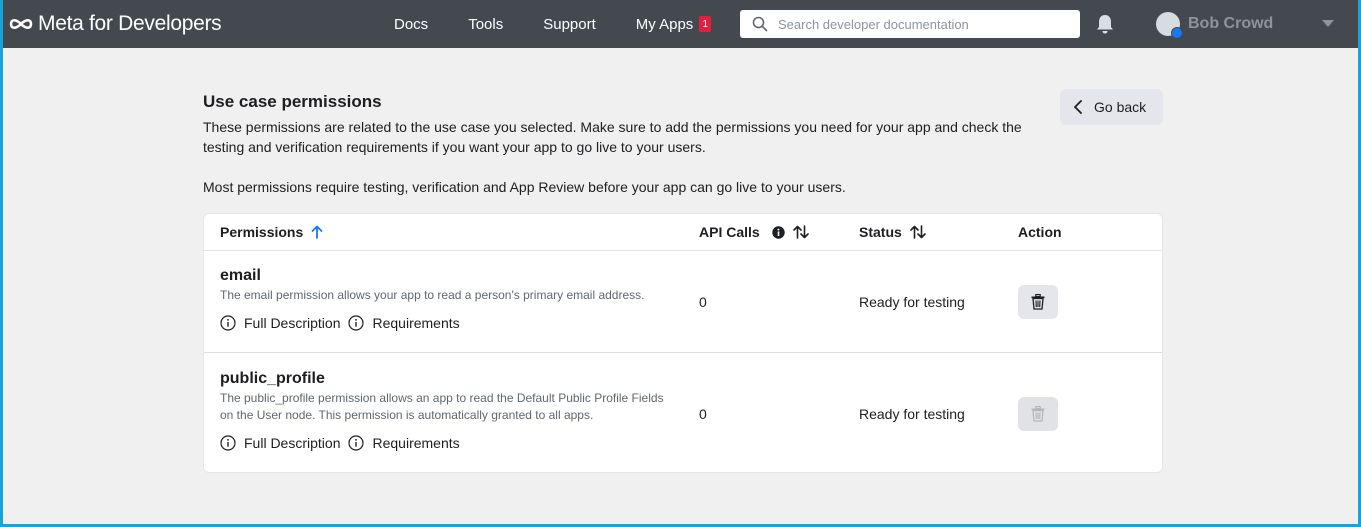 The height and width of the screenshot is (527, 1361). What do you see at coordinates (1078, 107) in the screenshot?
I see `chevron-left-icon` at bounding box center [1078, 107].